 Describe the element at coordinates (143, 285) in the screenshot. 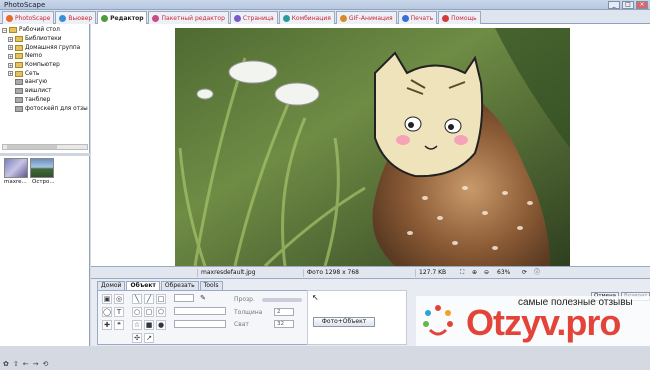

I see `tab-object: Объект` at that location.